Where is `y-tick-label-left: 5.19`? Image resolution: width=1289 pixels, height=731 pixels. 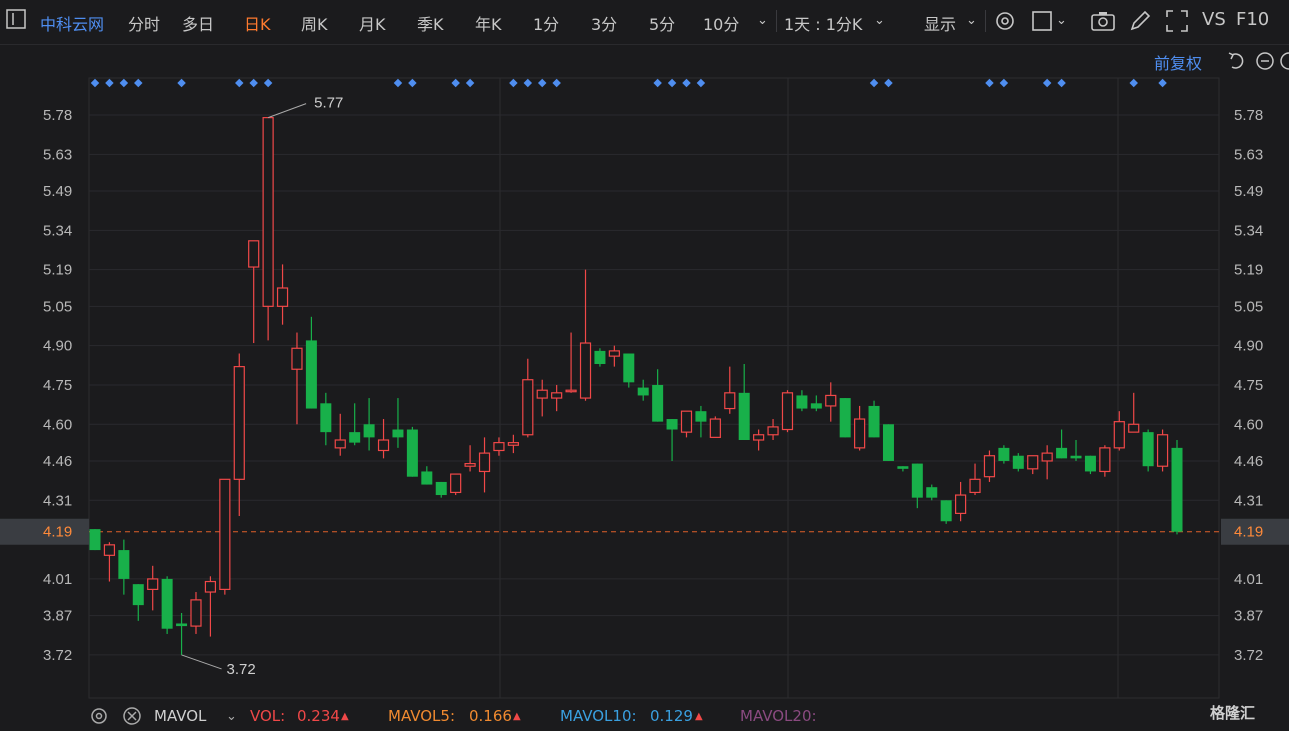
y-tick-label-left: 5.19 is located at coordinates (57, 270).